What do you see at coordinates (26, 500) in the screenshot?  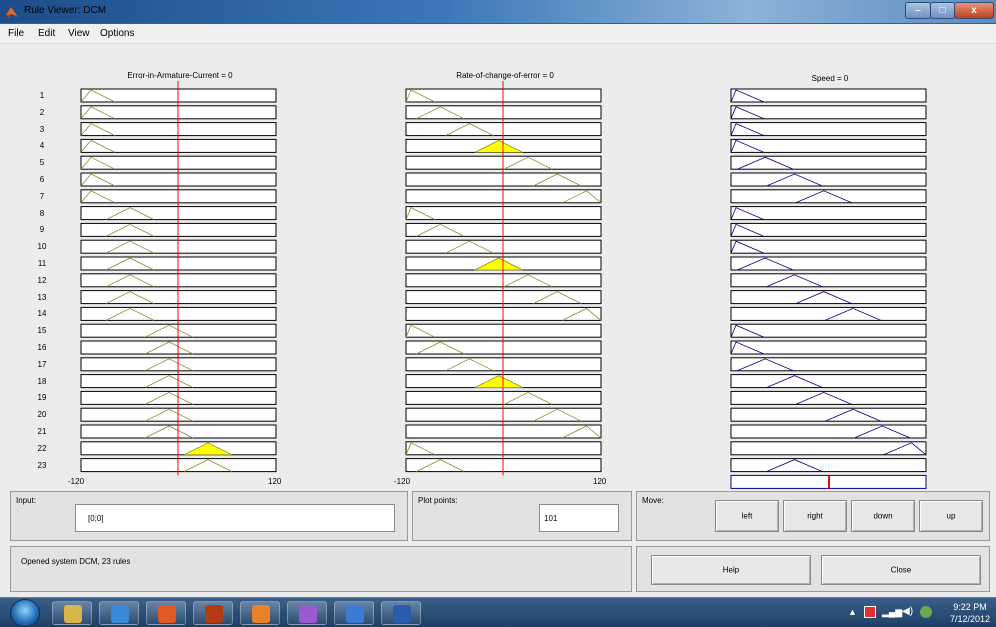 I see `input-label: Input:` at bounding box center [26, 500].